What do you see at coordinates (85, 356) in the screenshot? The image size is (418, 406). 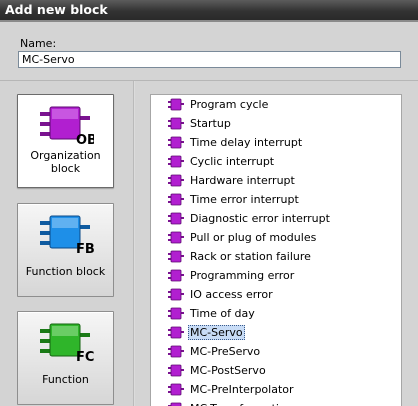 I see `fc-badge: FC` at bounding box center [85, 356].